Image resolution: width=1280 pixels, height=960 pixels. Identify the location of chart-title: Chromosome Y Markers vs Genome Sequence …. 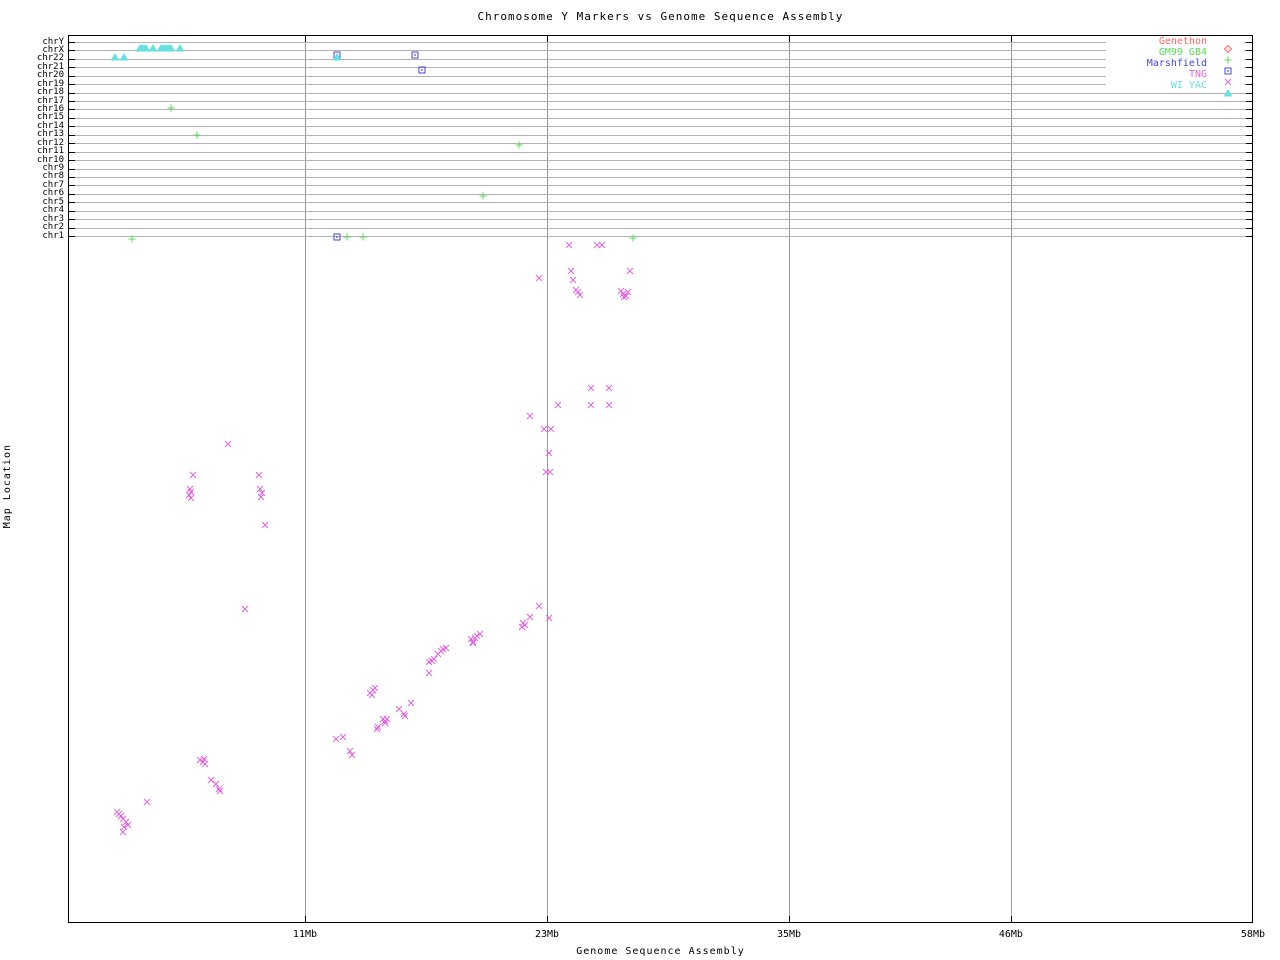
(660, 16).